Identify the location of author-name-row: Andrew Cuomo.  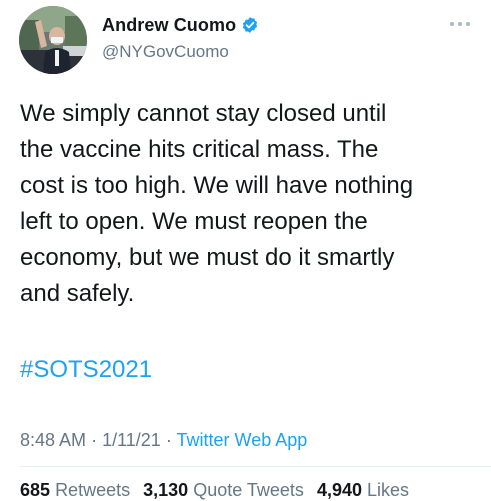
(180, 25).